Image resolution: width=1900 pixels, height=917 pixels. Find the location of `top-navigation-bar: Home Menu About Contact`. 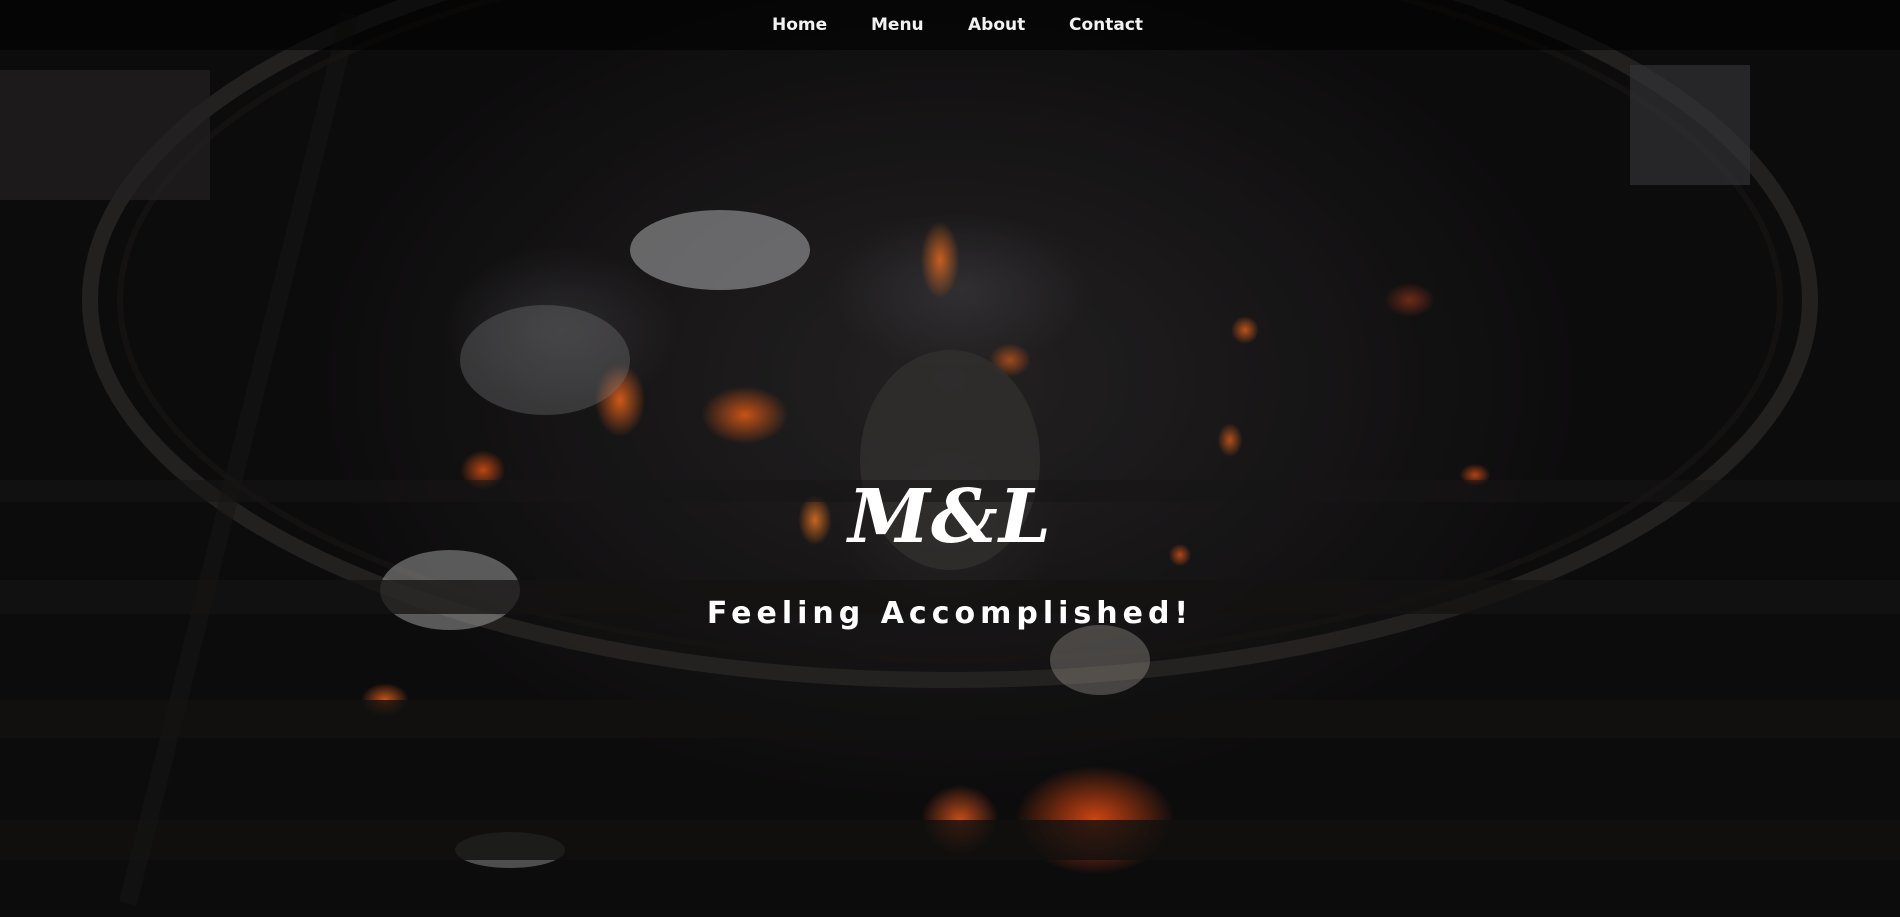

top-navigation-bar: Home Menu About Contact is located at coordinates (950, 25).